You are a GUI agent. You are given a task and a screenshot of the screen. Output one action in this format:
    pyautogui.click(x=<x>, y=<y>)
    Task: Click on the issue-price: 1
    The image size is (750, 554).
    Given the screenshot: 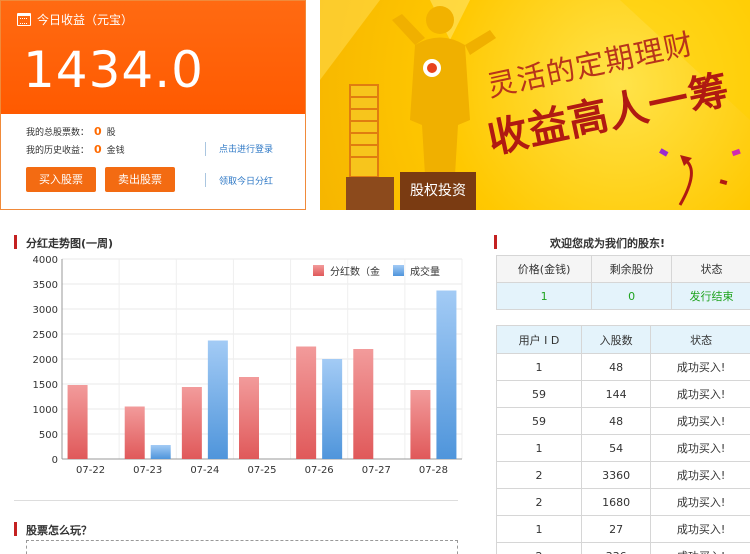 What is the action you would take?
    pyautogui.click(x=544, y=296)
    